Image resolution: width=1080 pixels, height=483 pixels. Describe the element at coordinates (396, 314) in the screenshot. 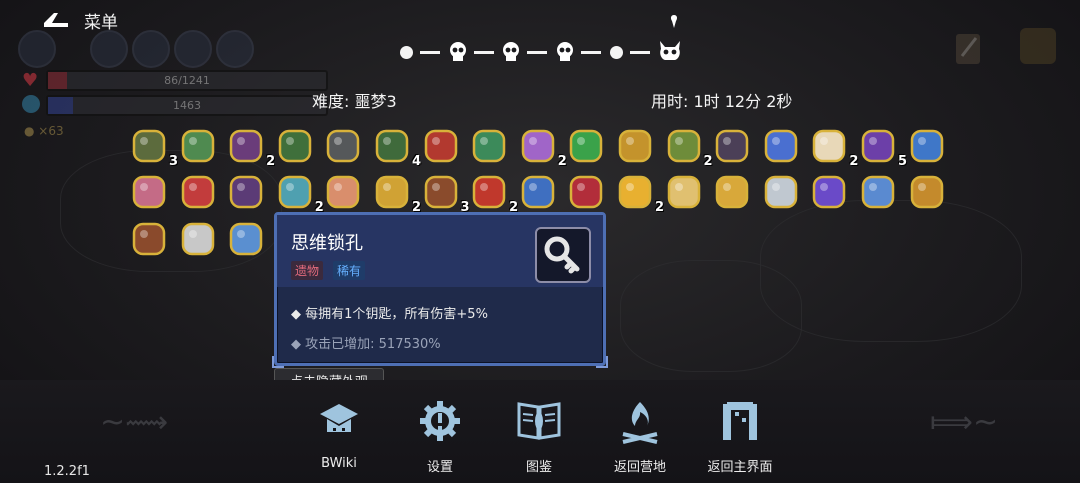

I see `tooltip-effect-text: 每拥有1个钥匙，所有伤害+5%` at that location.